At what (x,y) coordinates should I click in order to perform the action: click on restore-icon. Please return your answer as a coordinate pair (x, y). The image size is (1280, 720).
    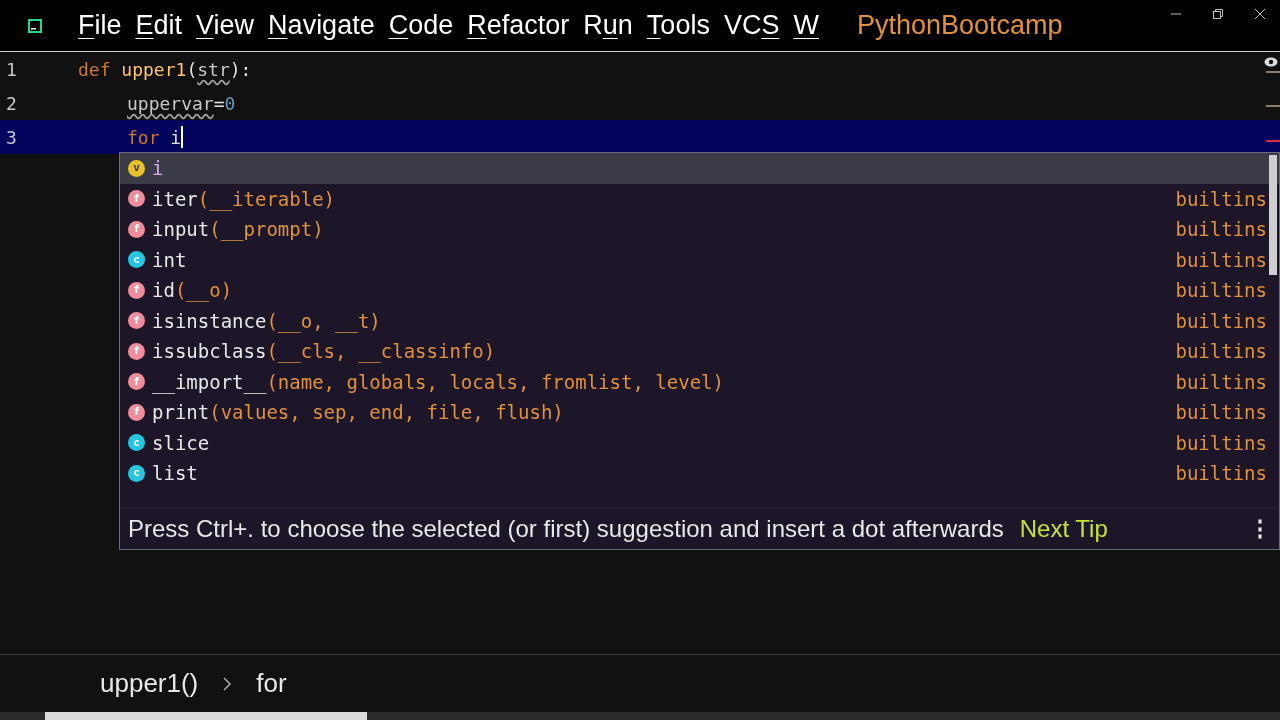
    Looking at the image, I should click on (1218, 14).